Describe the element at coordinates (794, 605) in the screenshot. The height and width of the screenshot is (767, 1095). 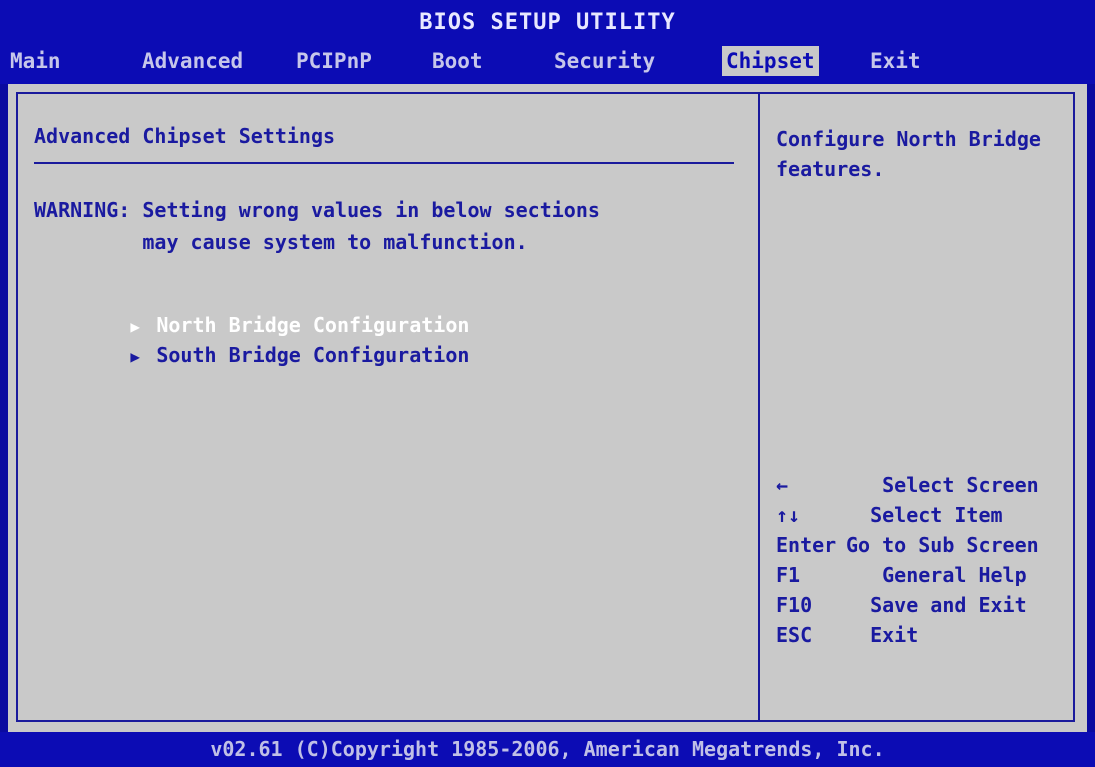
I see `key-label: F10` at that location.